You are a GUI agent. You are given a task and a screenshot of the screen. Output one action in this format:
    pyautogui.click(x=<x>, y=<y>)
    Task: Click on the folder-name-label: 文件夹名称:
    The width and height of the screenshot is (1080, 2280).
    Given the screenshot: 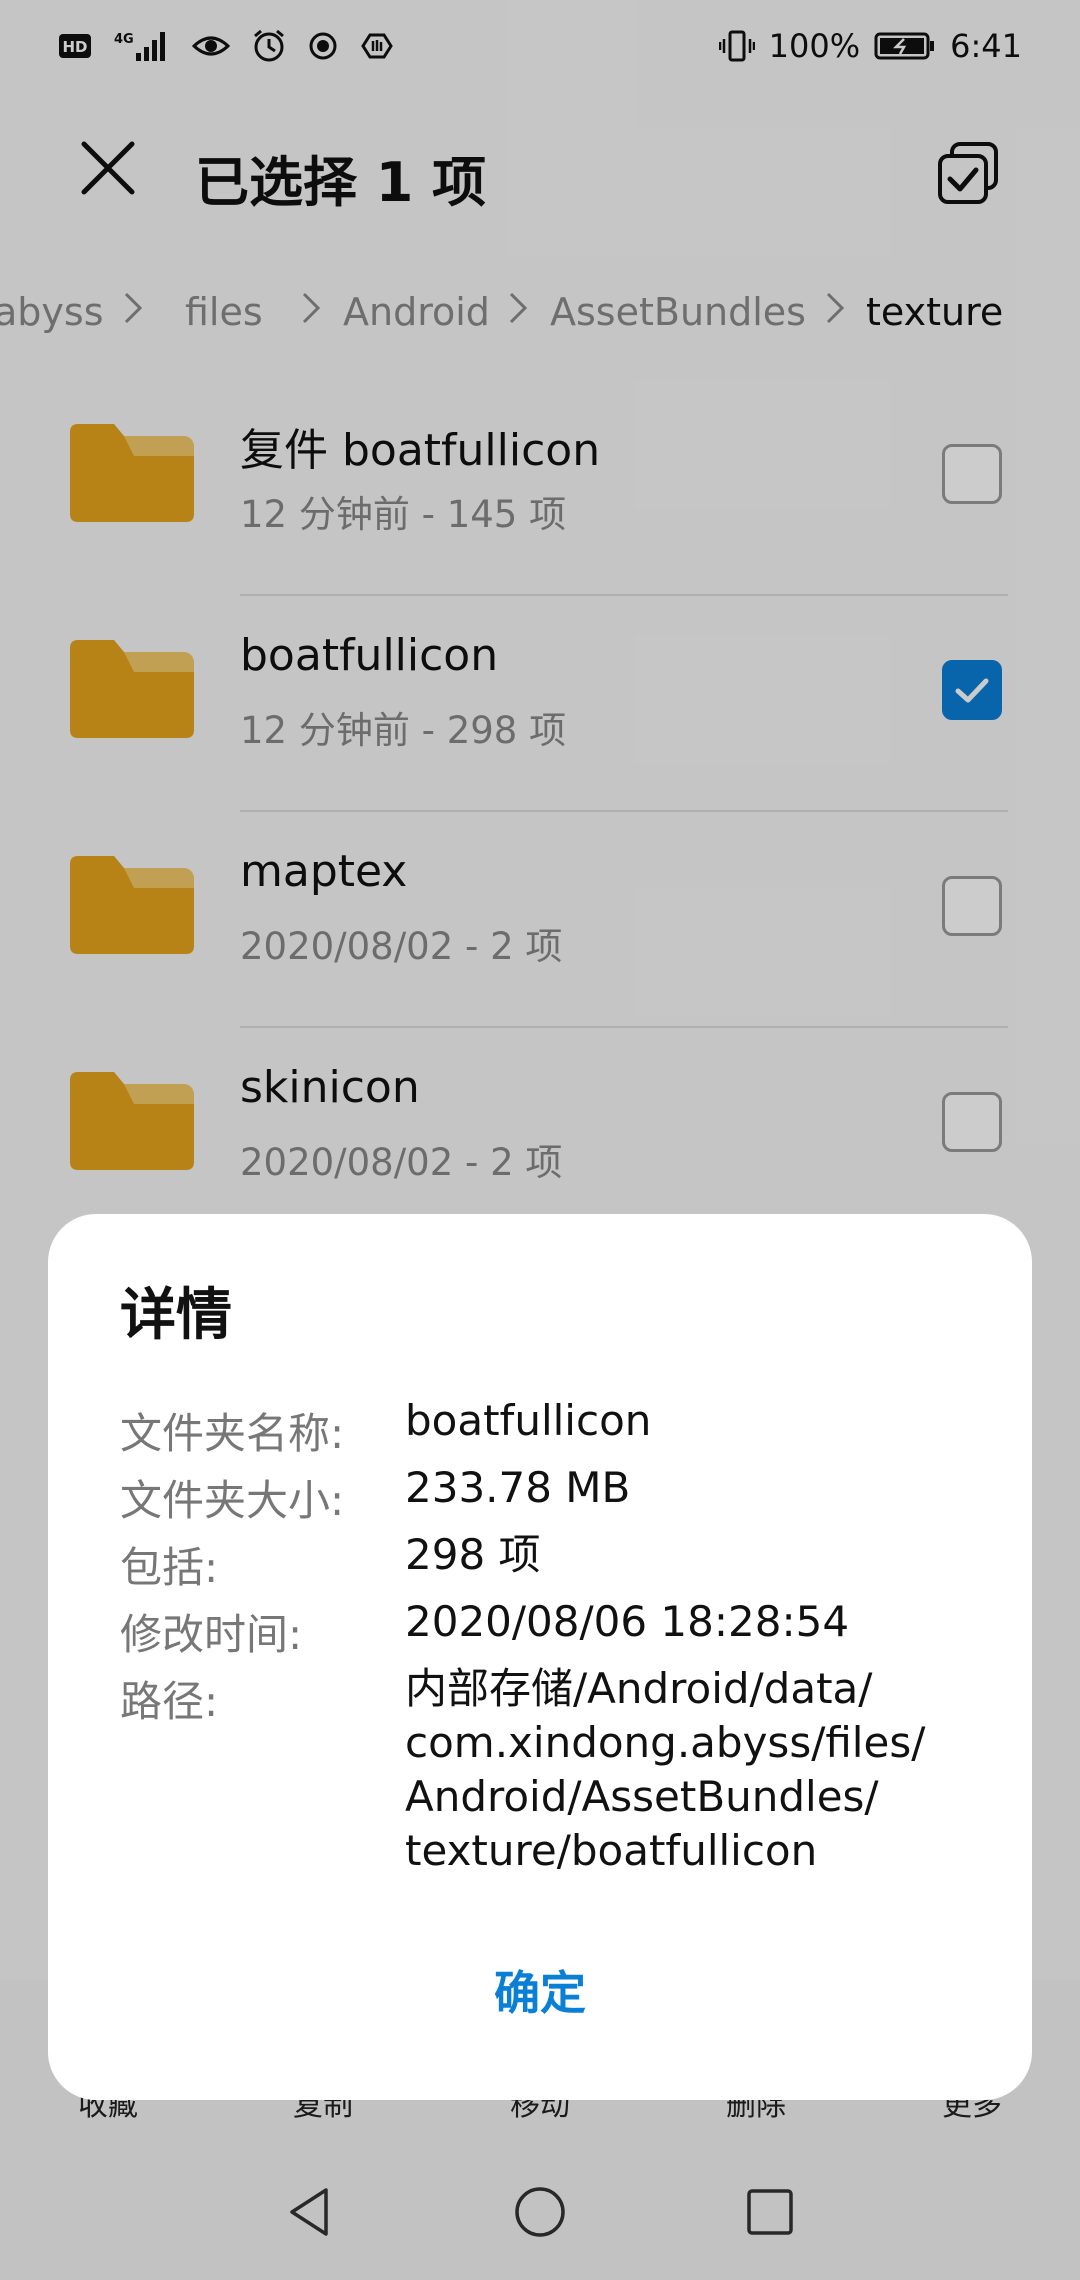 What is the action you would take?
    pyautogui.click(x=232, y=1433)
    